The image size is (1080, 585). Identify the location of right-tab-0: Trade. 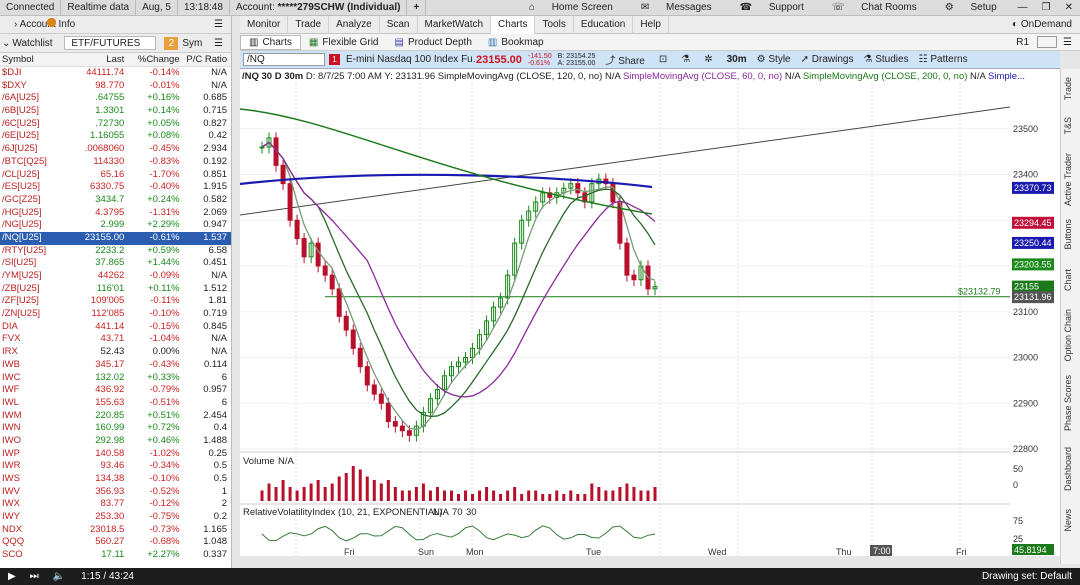
(1068, 88).